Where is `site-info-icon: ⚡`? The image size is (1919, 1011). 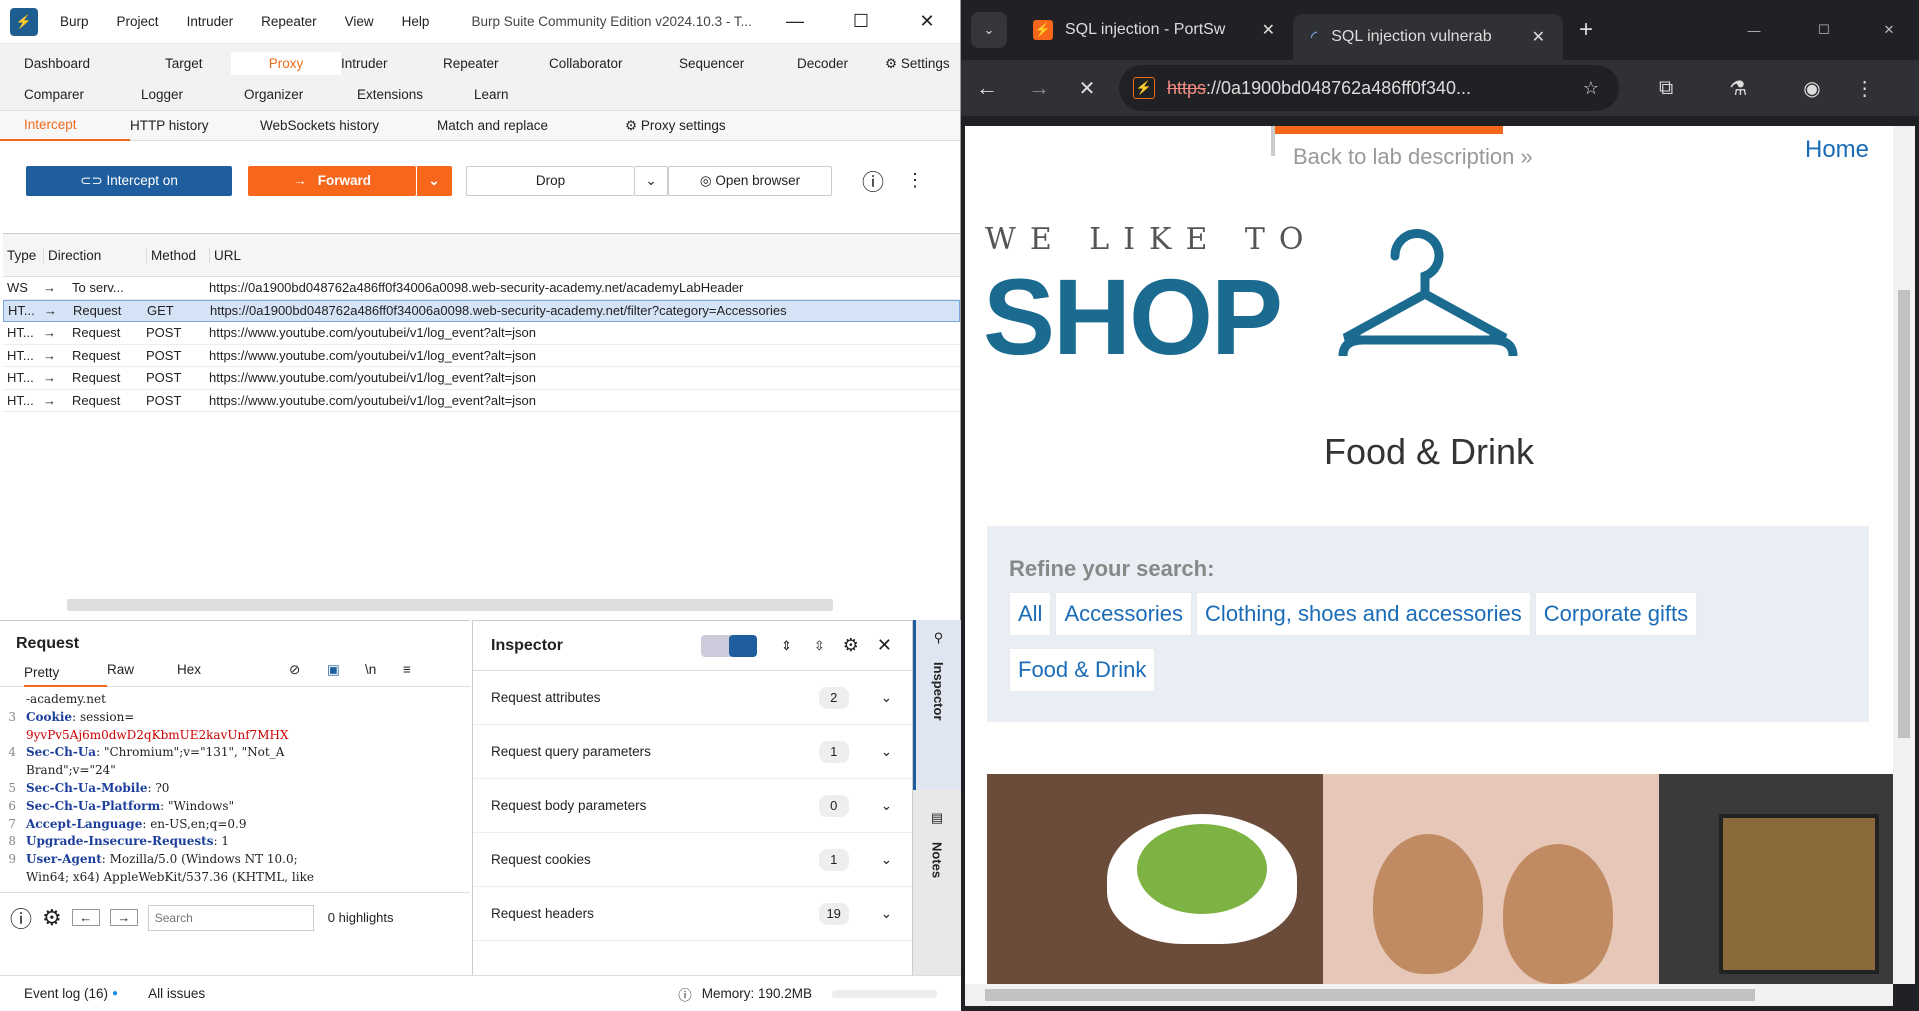 site-info-icon: ⚡ is located at coordinates (1144, 88).